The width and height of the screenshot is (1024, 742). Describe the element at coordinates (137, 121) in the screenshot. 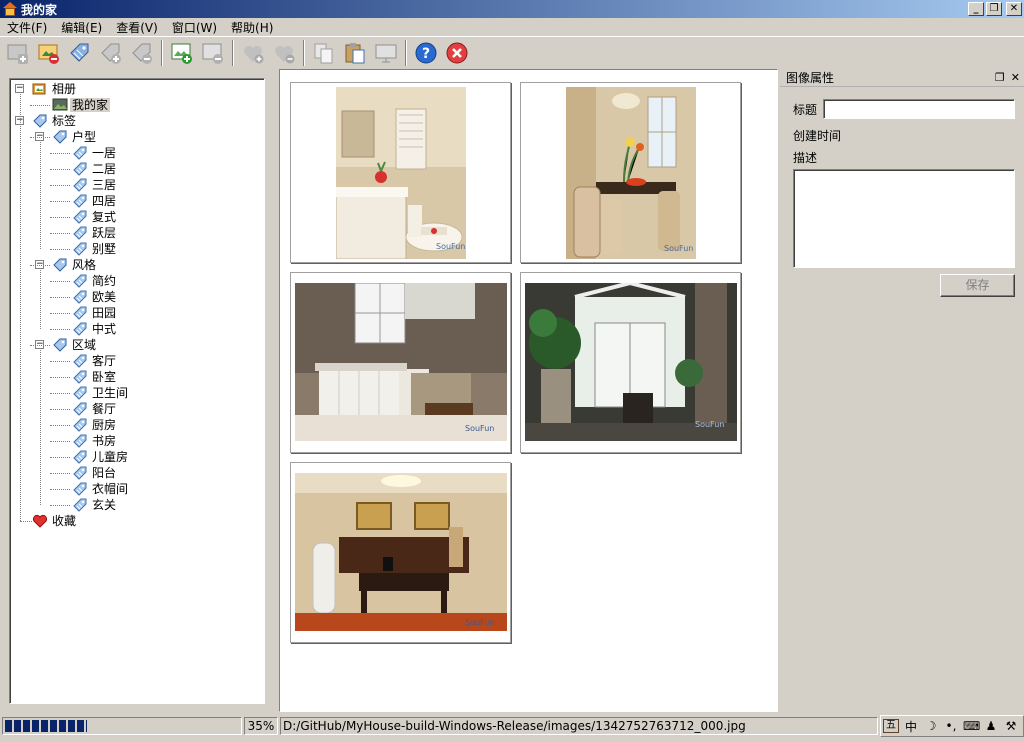

I see `tree-node-tags: − 标签` at that location.